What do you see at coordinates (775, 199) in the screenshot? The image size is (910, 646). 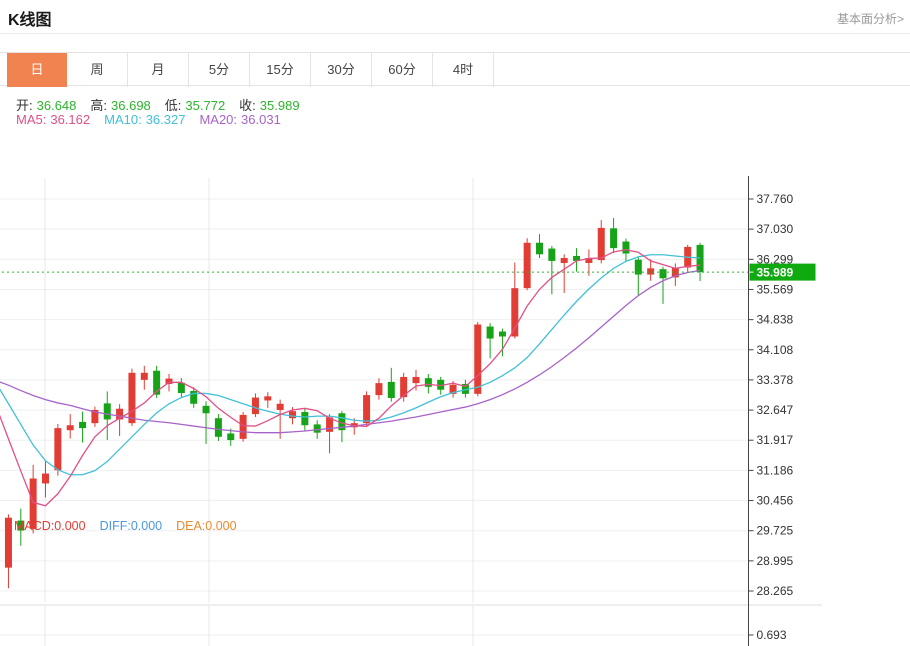 I see `svg-text: 37.760` at bounding box center [775, 199].